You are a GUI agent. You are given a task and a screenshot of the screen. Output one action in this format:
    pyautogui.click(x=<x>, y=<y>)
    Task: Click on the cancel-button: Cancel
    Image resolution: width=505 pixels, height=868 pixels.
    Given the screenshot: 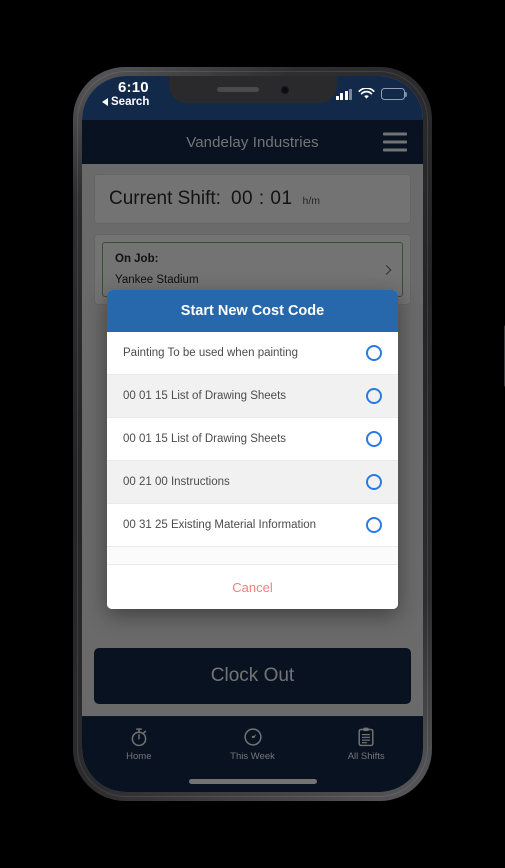 What is the action you would take?
    pyautogui.click(x=252, y=587)
    